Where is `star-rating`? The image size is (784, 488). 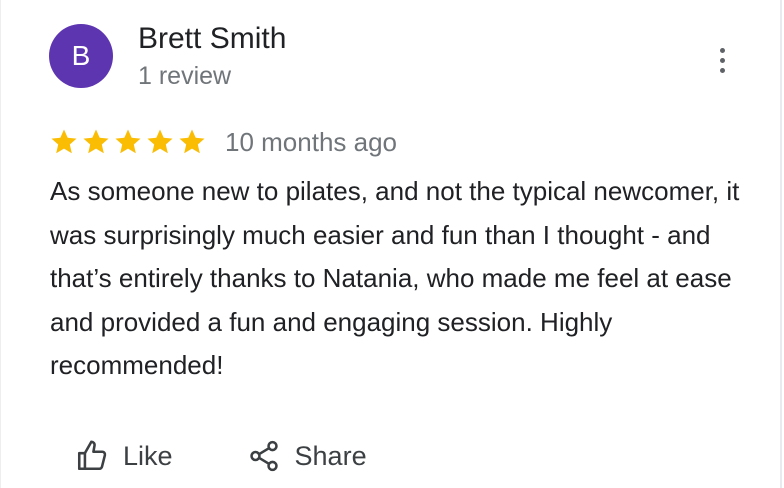
star-rating is located at coordinates (128, 142).